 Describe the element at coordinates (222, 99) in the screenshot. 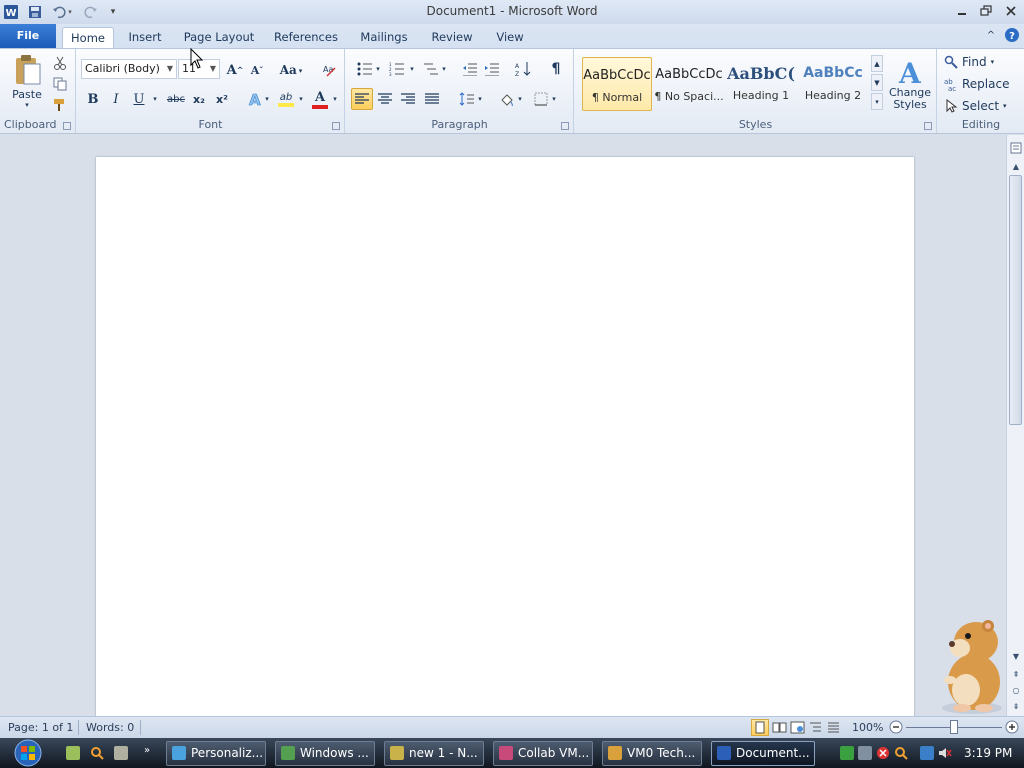

I see `superscript-button: x²` at that location.